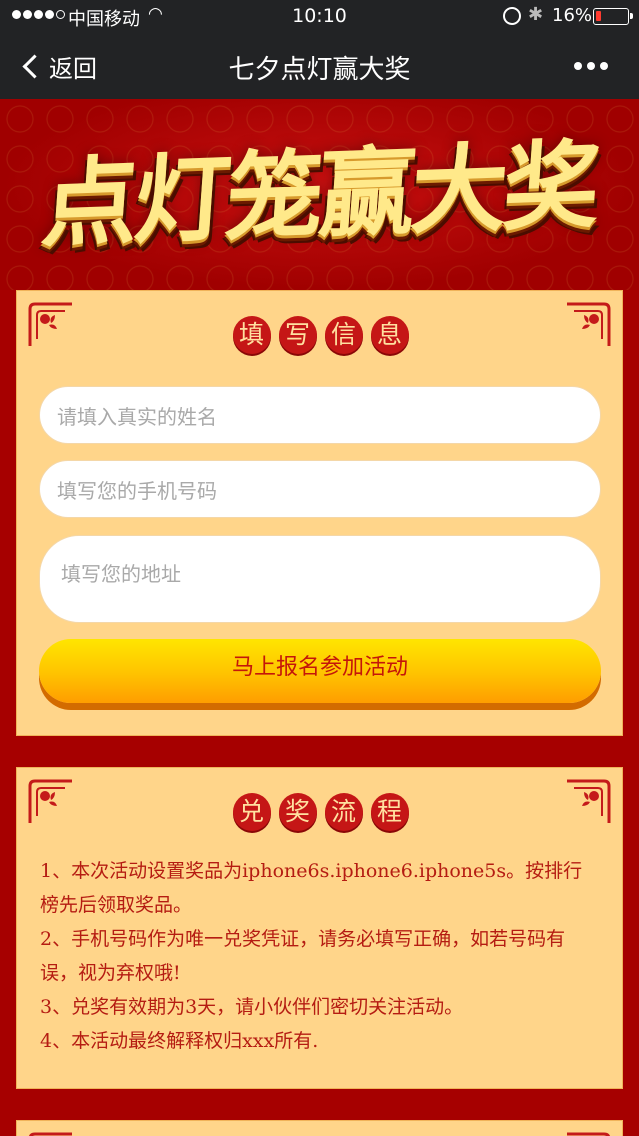  I want to click on battery-icon, so click(613, 16).